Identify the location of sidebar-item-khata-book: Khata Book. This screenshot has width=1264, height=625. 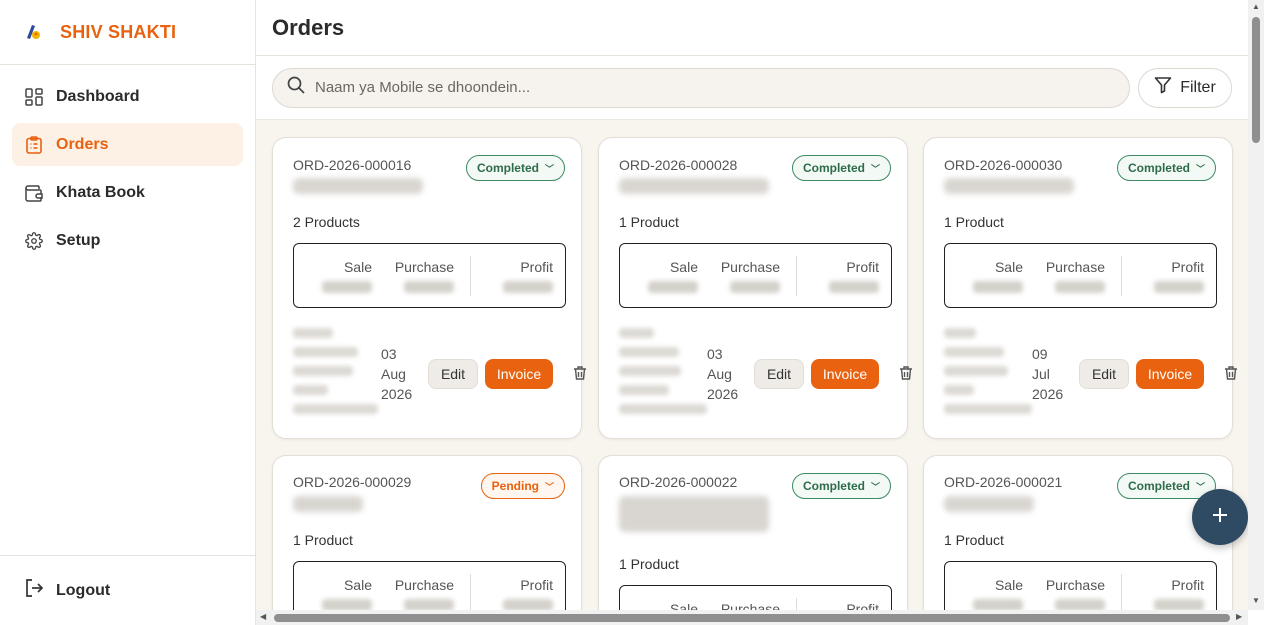
(127, 192).